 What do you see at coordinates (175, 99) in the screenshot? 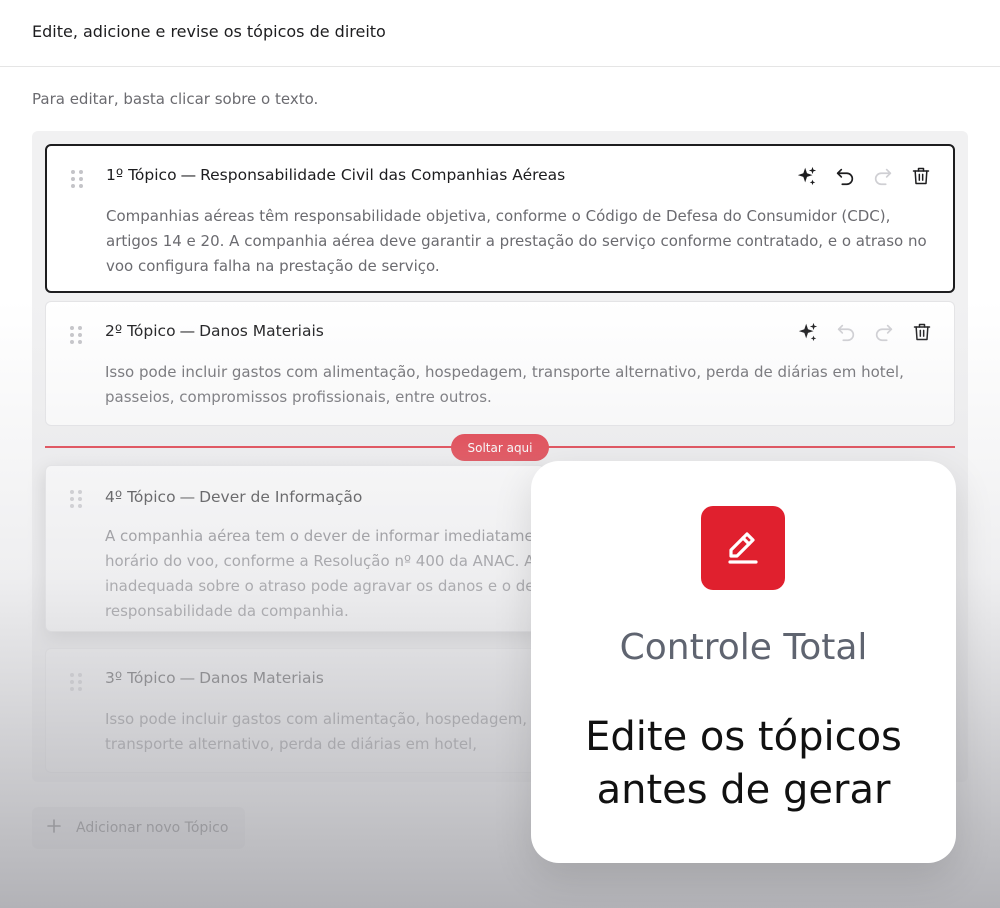
I see `edit-instruction: Para editar, basta clicar sobre o texto.` at bounding box center [175, 99].